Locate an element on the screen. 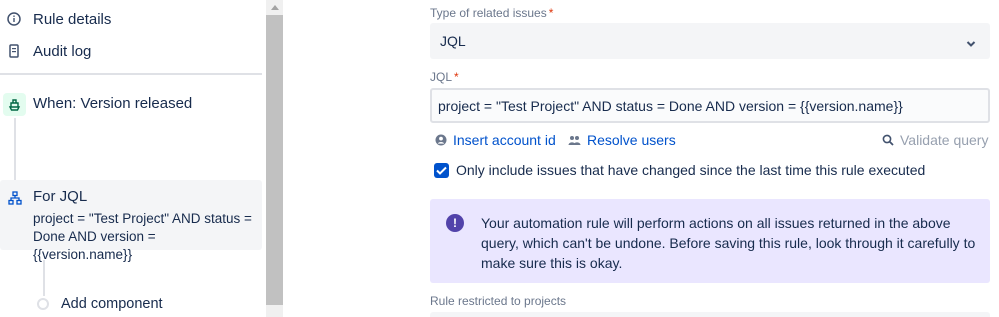 The image size is (999, 317). resolve-users-link: Resolve users is located at coordinates (622, 140).